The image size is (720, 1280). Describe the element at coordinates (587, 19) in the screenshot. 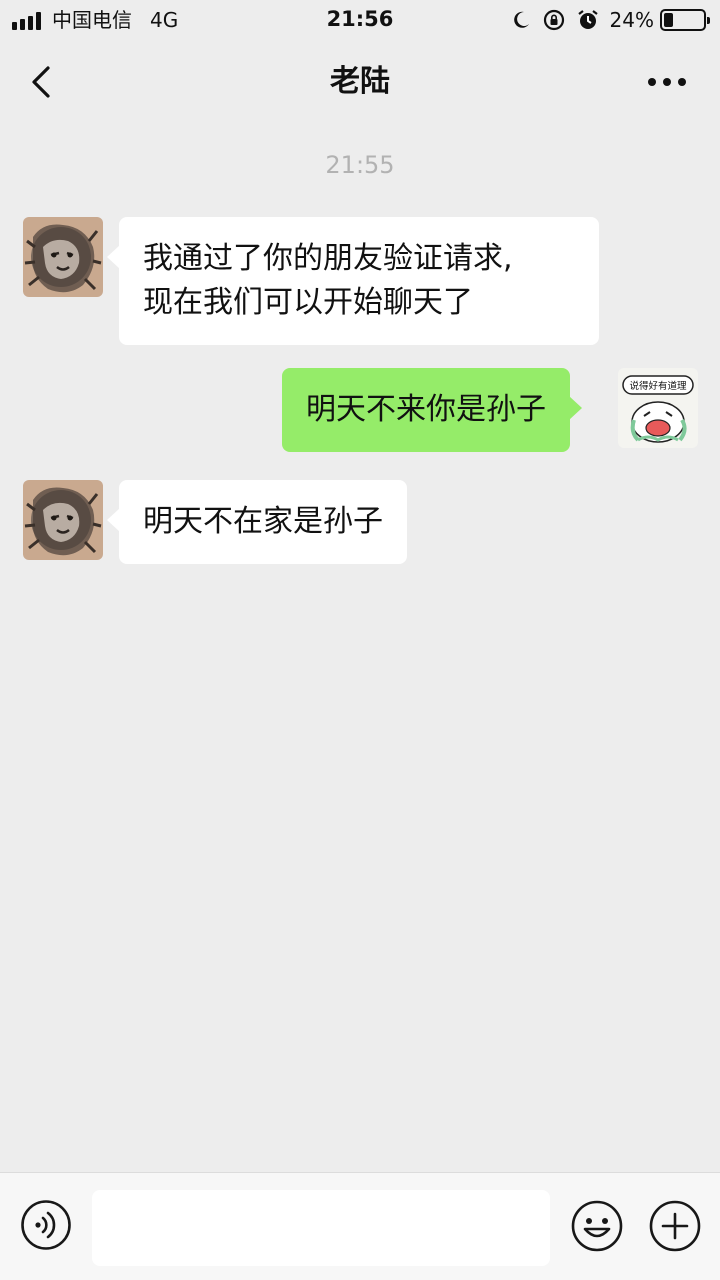

I see `alarm-icon` at that location.